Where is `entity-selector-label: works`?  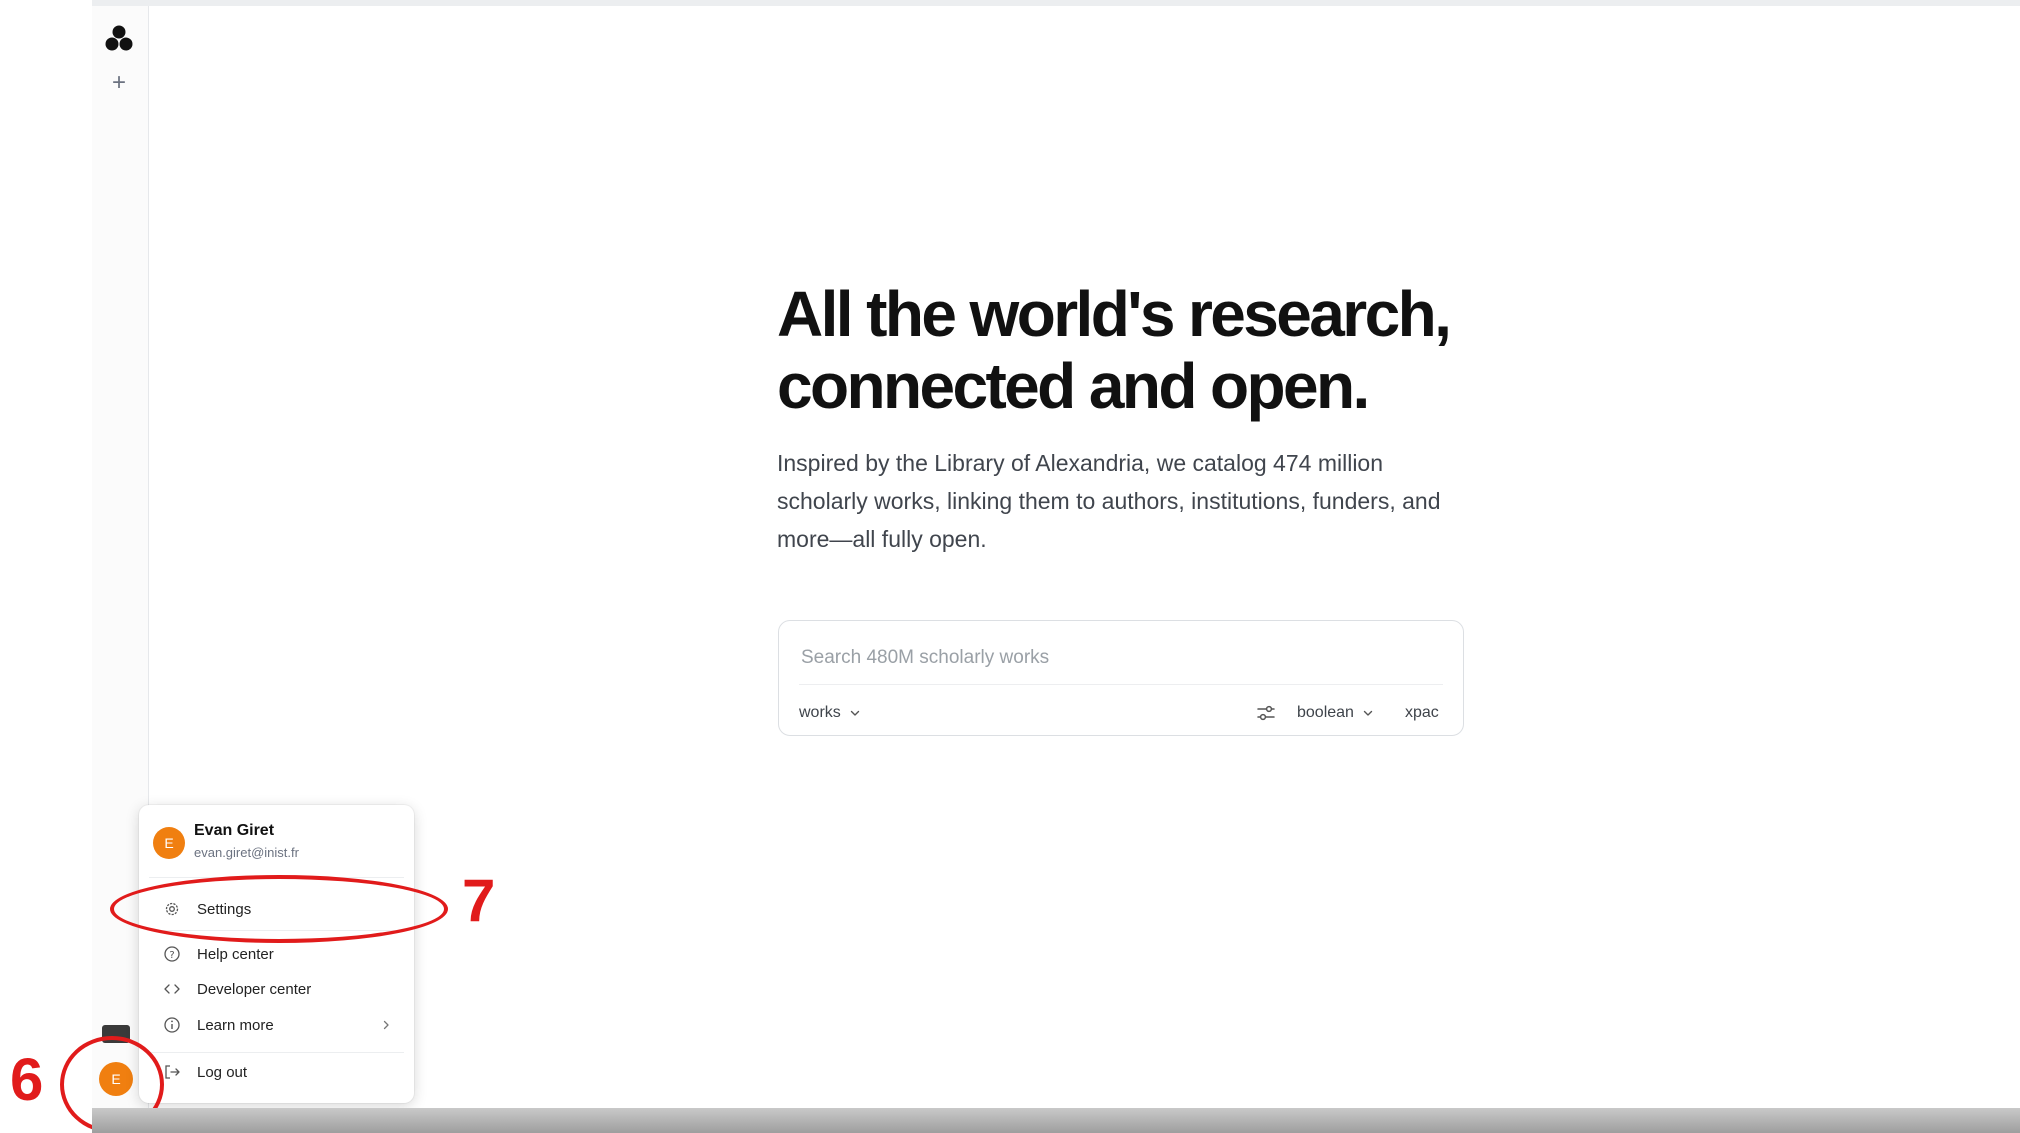 entity-selector-label: works is located at coordinates (820, 712).